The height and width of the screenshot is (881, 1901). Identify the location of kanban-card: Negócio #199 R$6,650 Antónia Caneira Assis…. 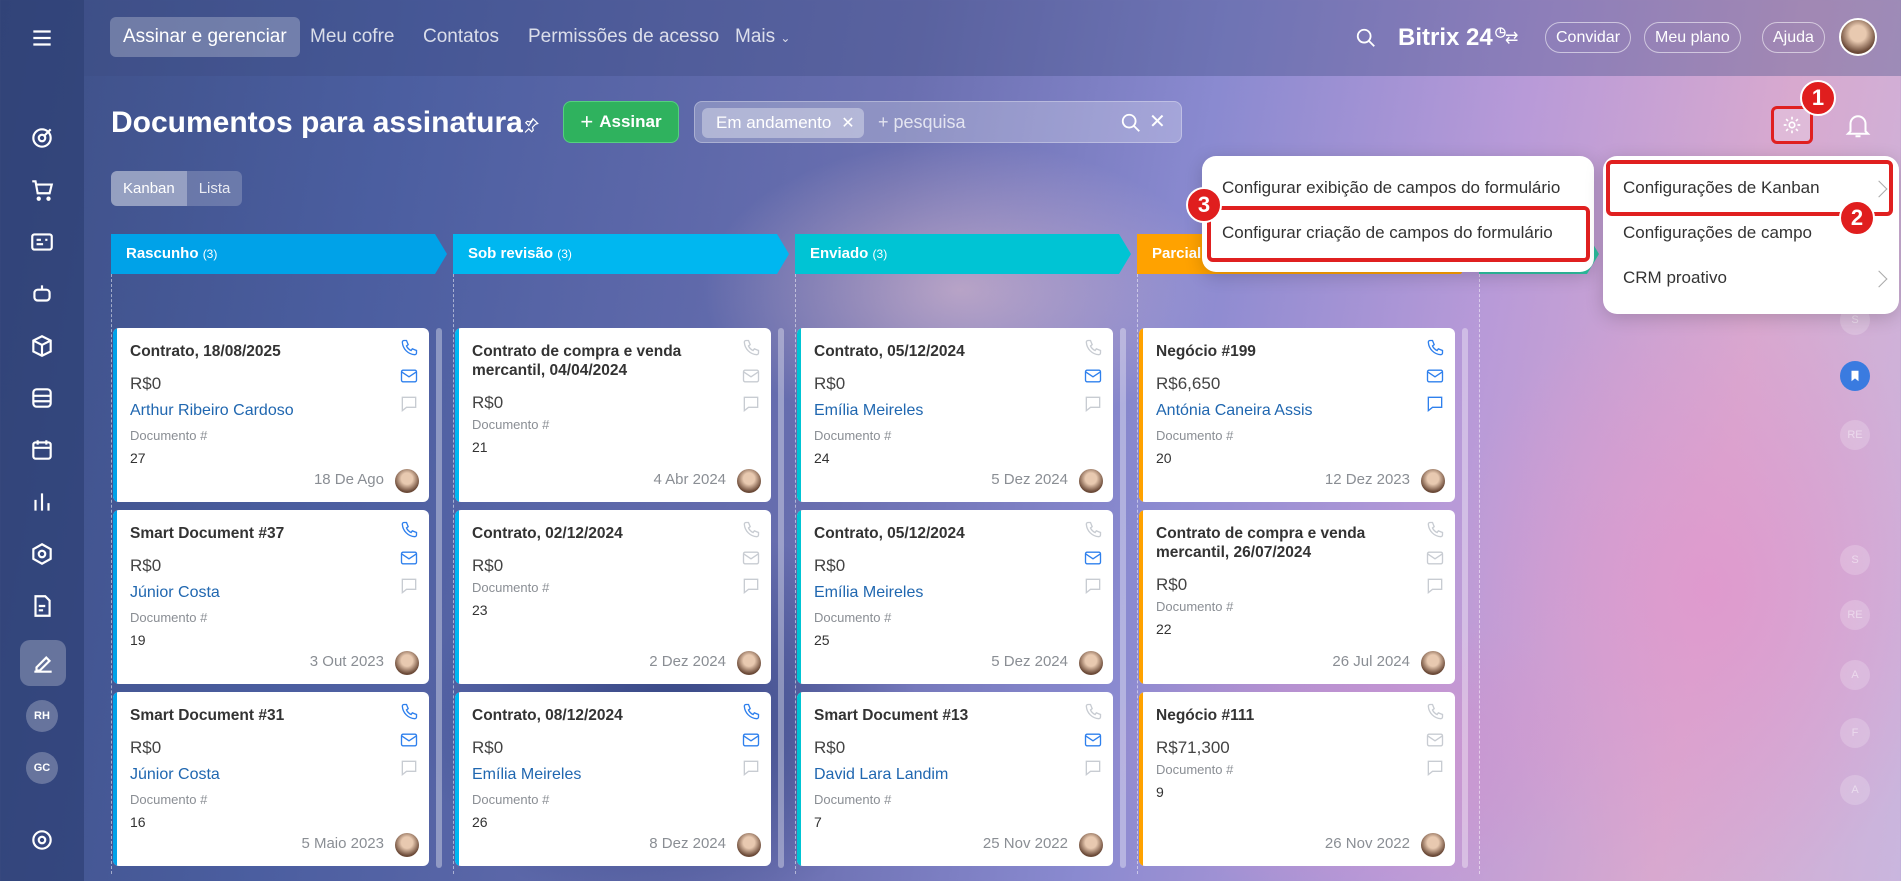
(1297, 415).